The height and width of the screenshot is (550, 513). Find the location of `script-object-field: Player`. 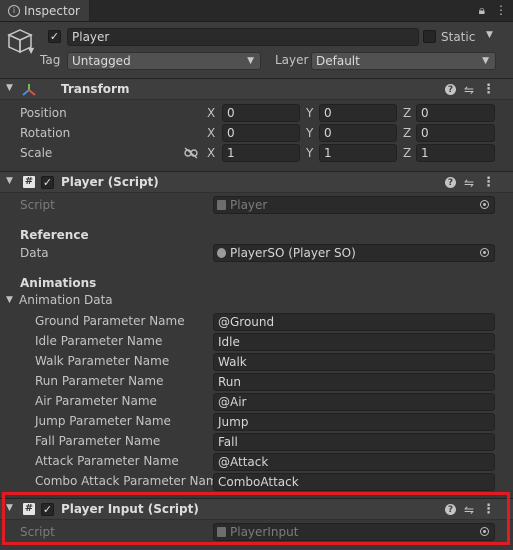

script-object-field: Player is located at coordinates (354, 205).